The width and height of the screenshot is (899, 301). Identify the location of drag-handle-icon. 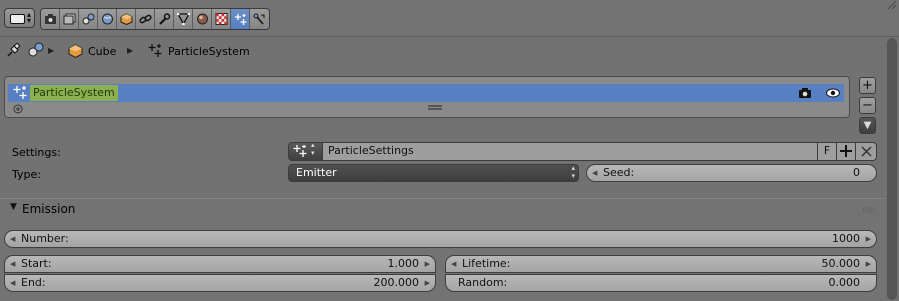
(869, 210).